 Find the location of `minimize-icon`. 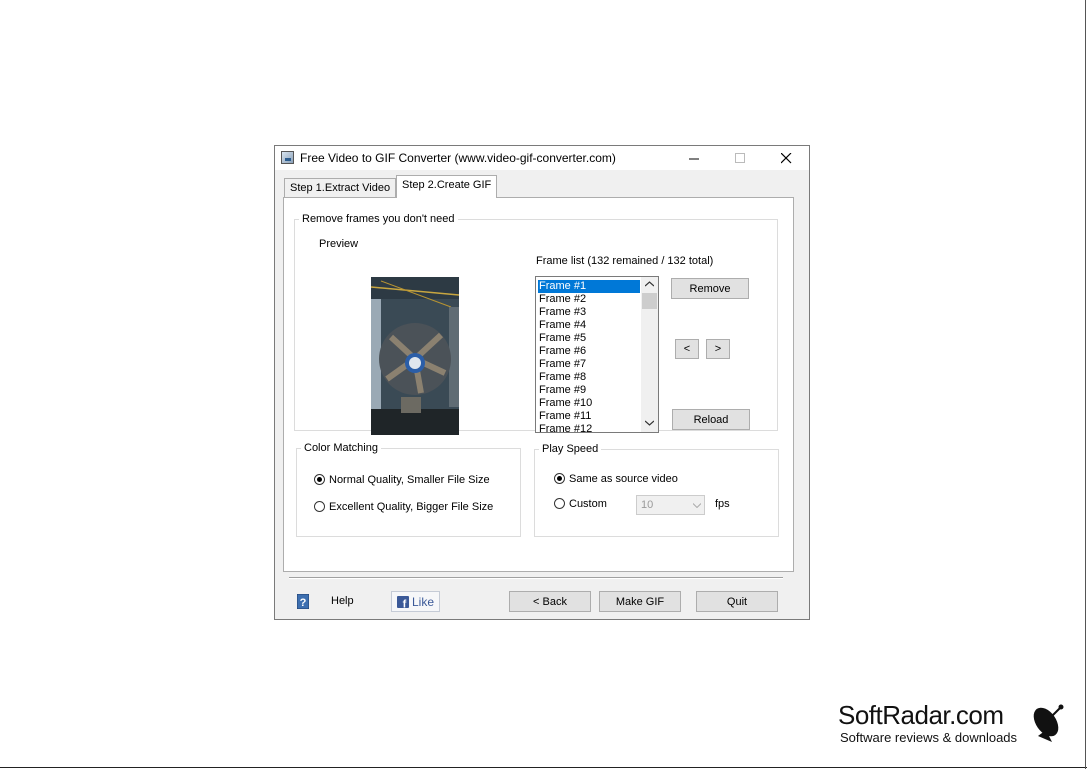

minimize-icon is located at coordinates (693, 158).